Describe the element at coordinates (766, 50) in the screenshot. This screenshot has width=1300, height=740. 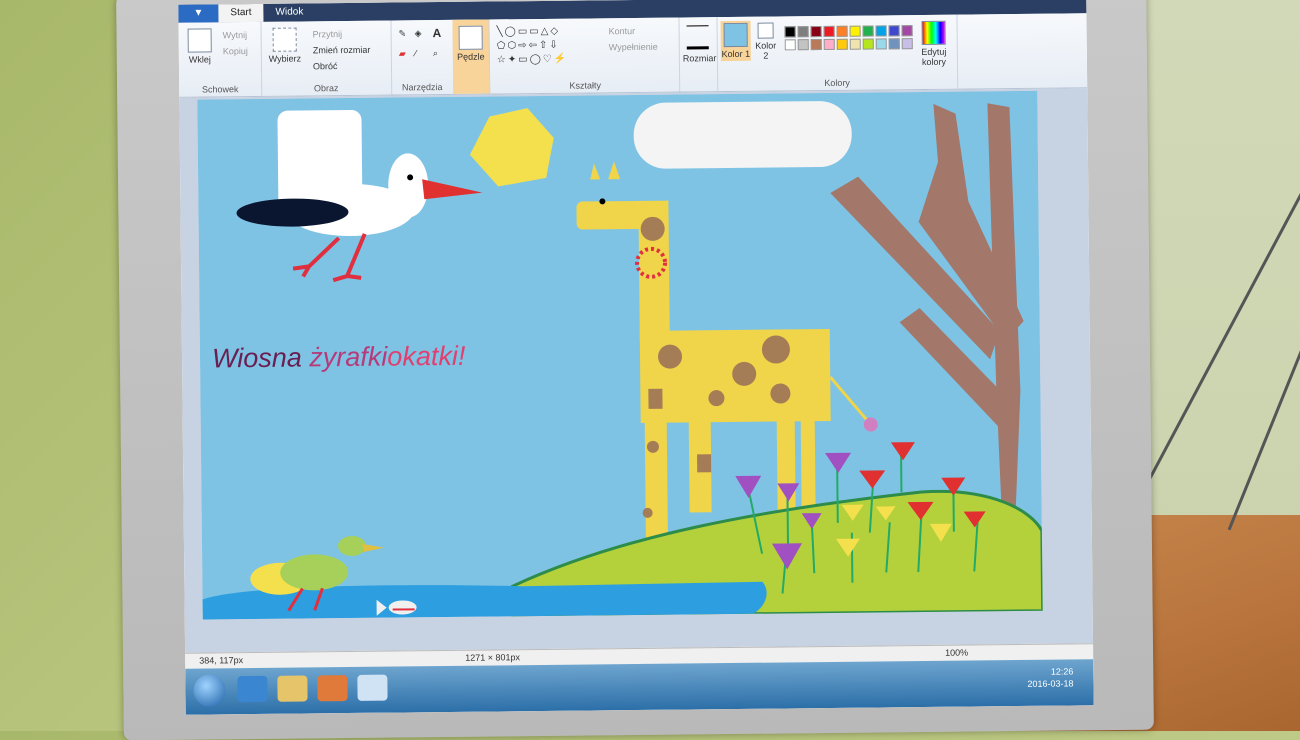
I see `color2-label: Kolor 2` at that location.